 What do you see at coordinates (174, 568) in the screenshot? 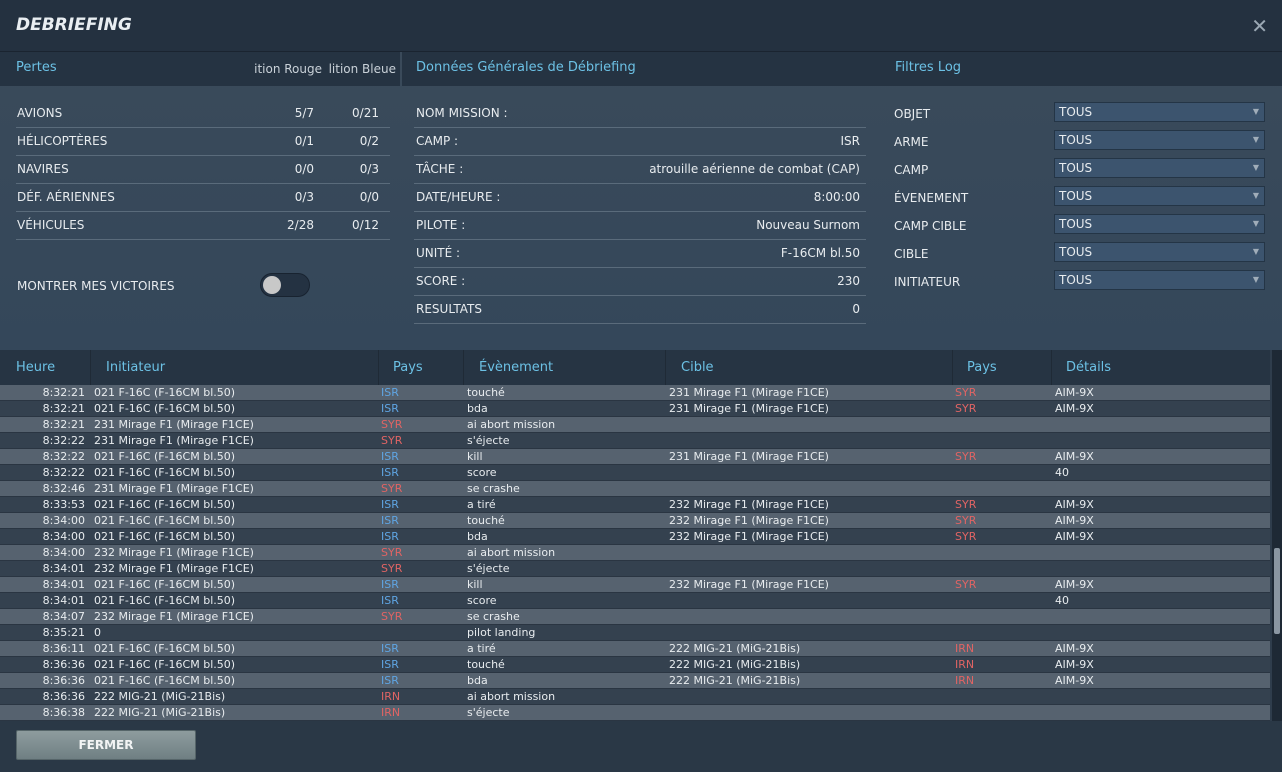
I see `cell-initiator: 232 Mirage F1 (Mirage F1CE)` at bounding box center [174, 568].